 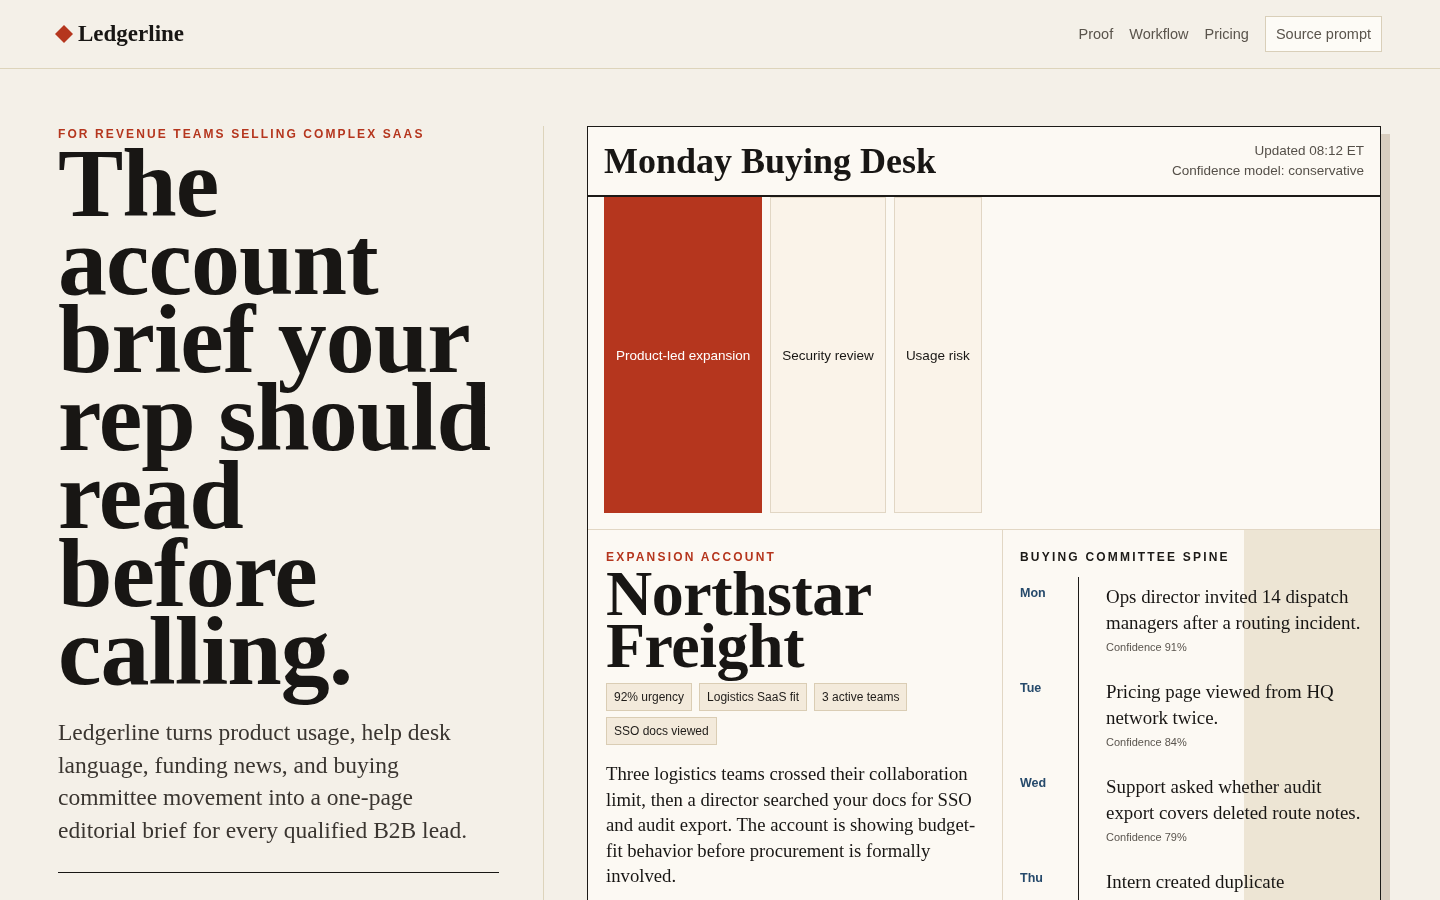 What do you see at coordinates (739, 625) in the screenshot?
I see `account-name: Northstar Freight` at bounding box center [739, 625].